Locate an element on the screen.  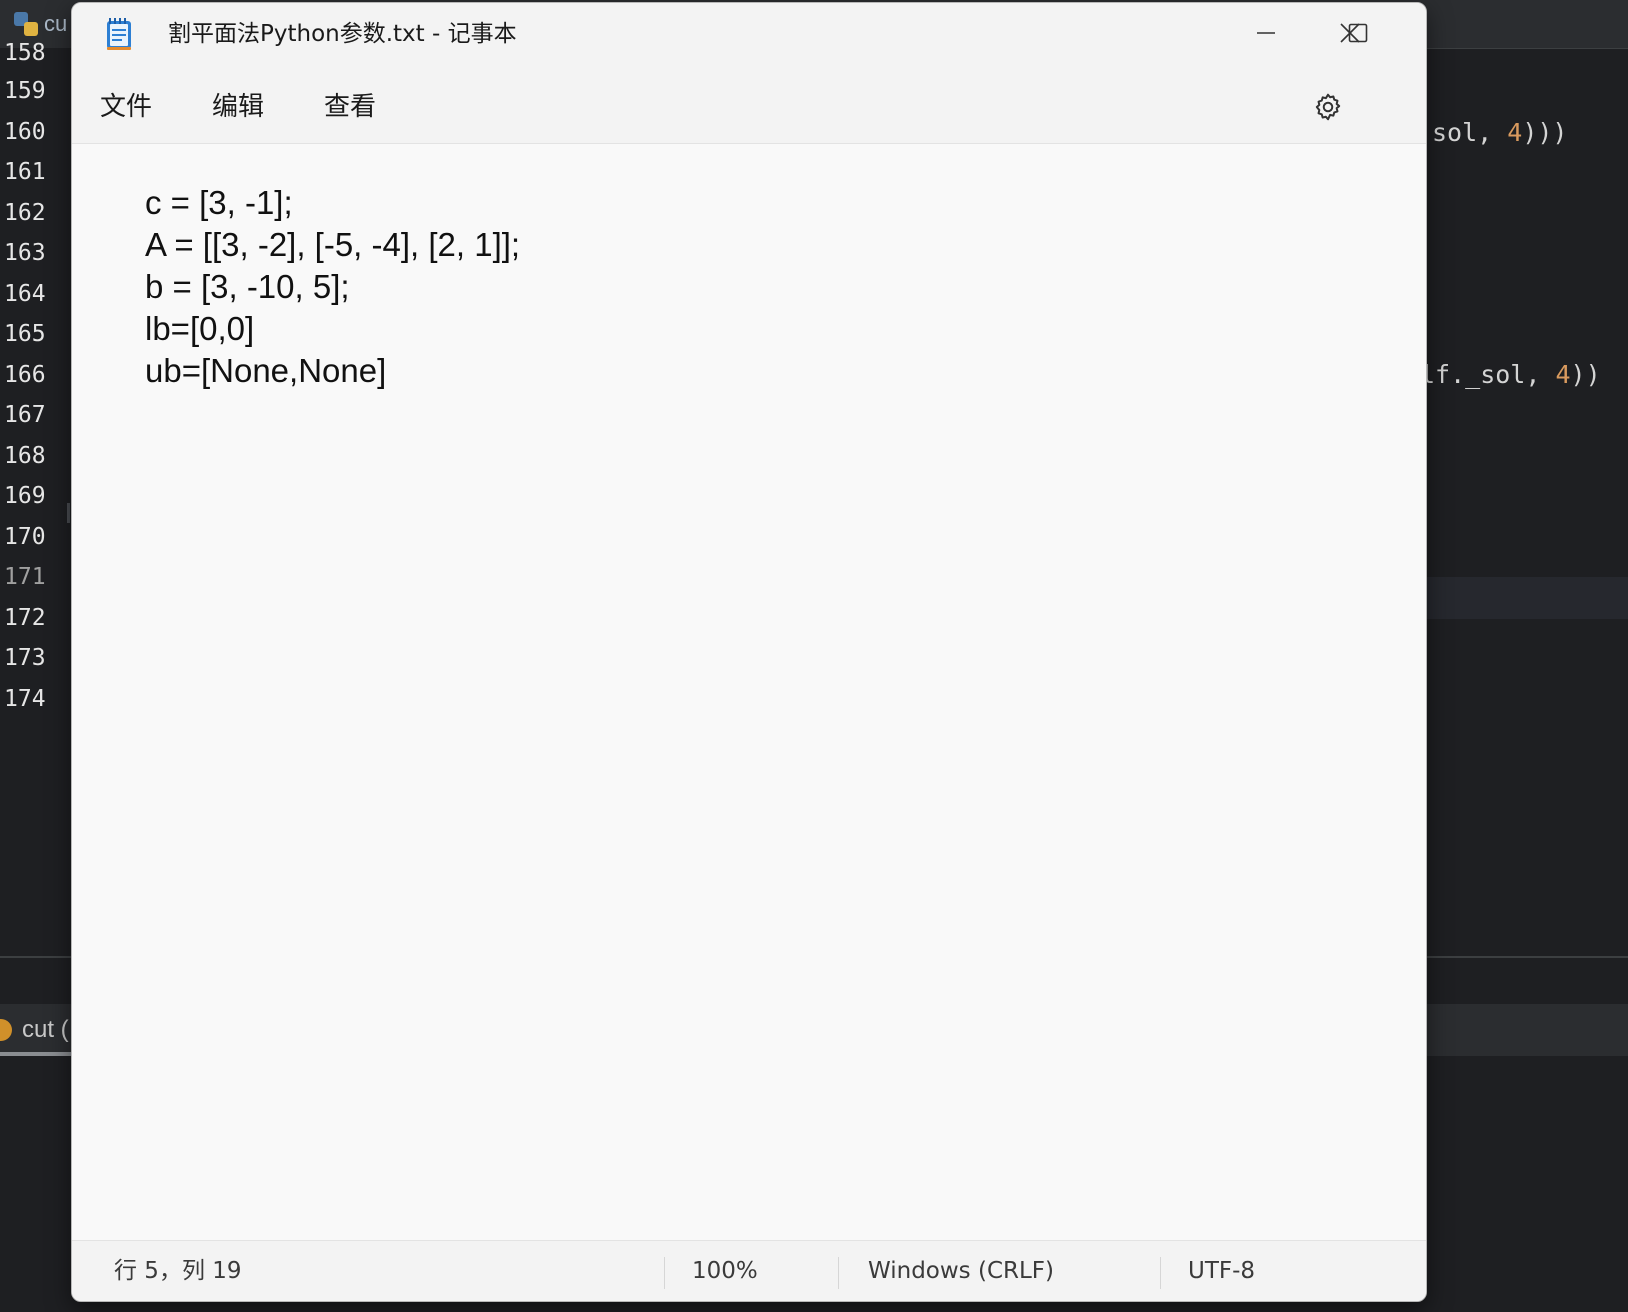
text-line: b = [3, -10, 5]; is located at coordinates (247, 286).